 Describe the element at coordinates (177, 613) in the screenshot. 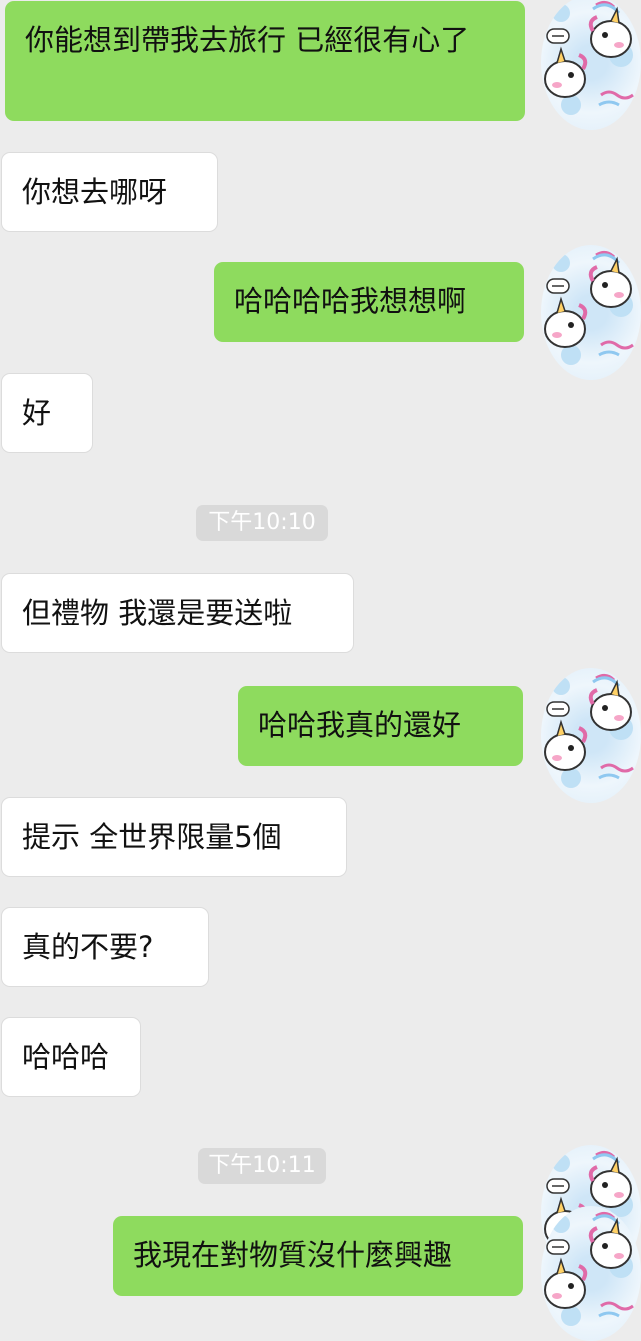

I see `message-bubble-incoming: 但禮物 我還是要送啦` at that location.